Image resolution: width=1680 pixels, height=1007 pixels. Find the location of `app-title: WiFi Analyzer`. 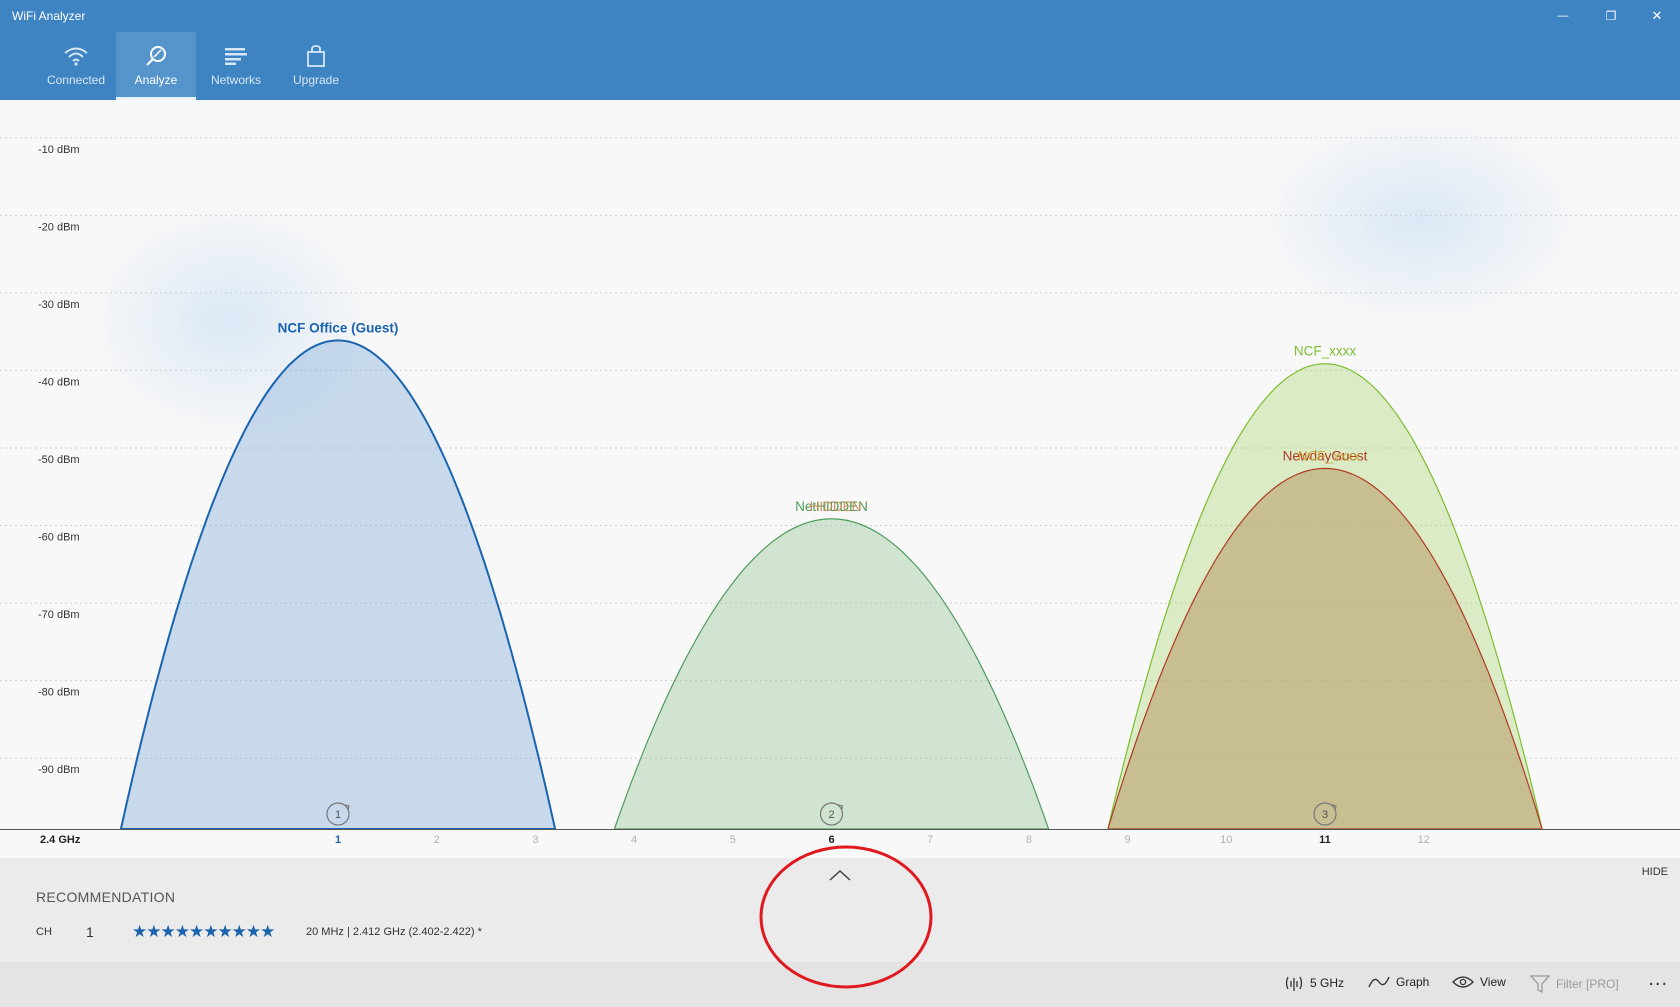

app-title: WiFi Analyzer is located at coordinates (49, 16).